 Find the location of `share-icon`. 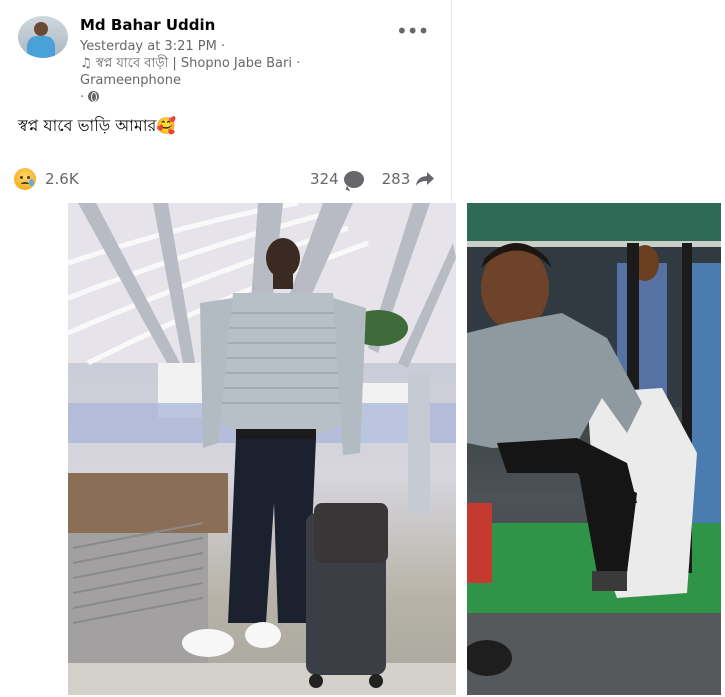

share-icon is located at coordinates (425, 179).